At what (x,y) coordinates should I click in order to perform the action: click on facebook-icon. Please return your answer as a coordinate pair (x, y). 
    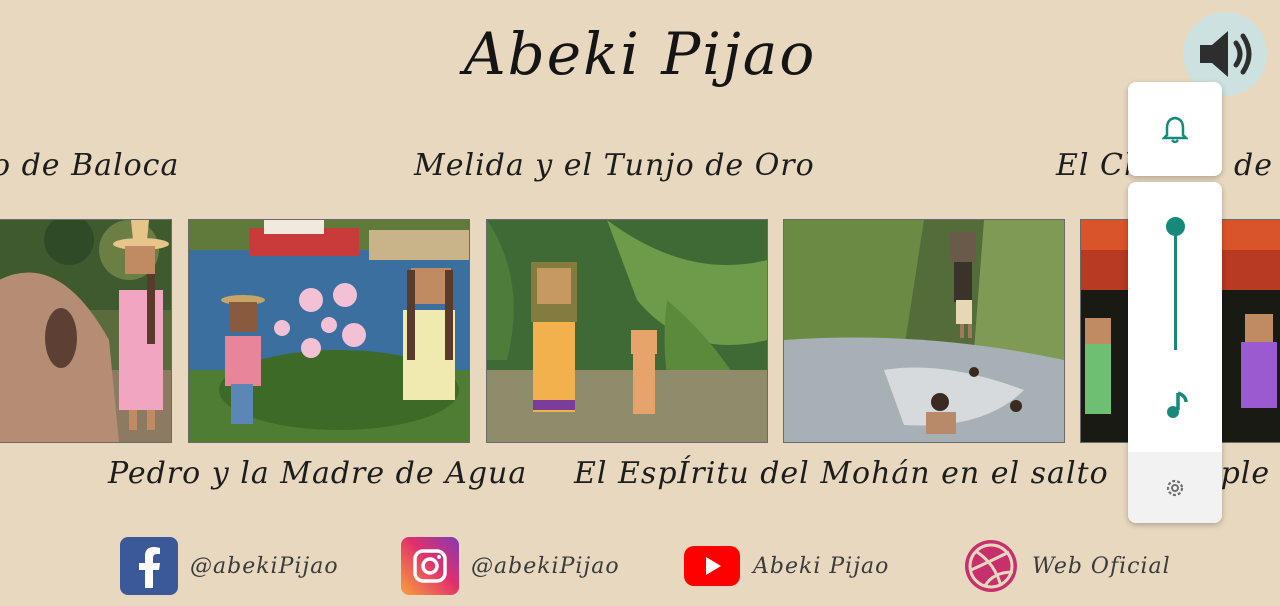
    Looking at the image, I should click on (149, 566).